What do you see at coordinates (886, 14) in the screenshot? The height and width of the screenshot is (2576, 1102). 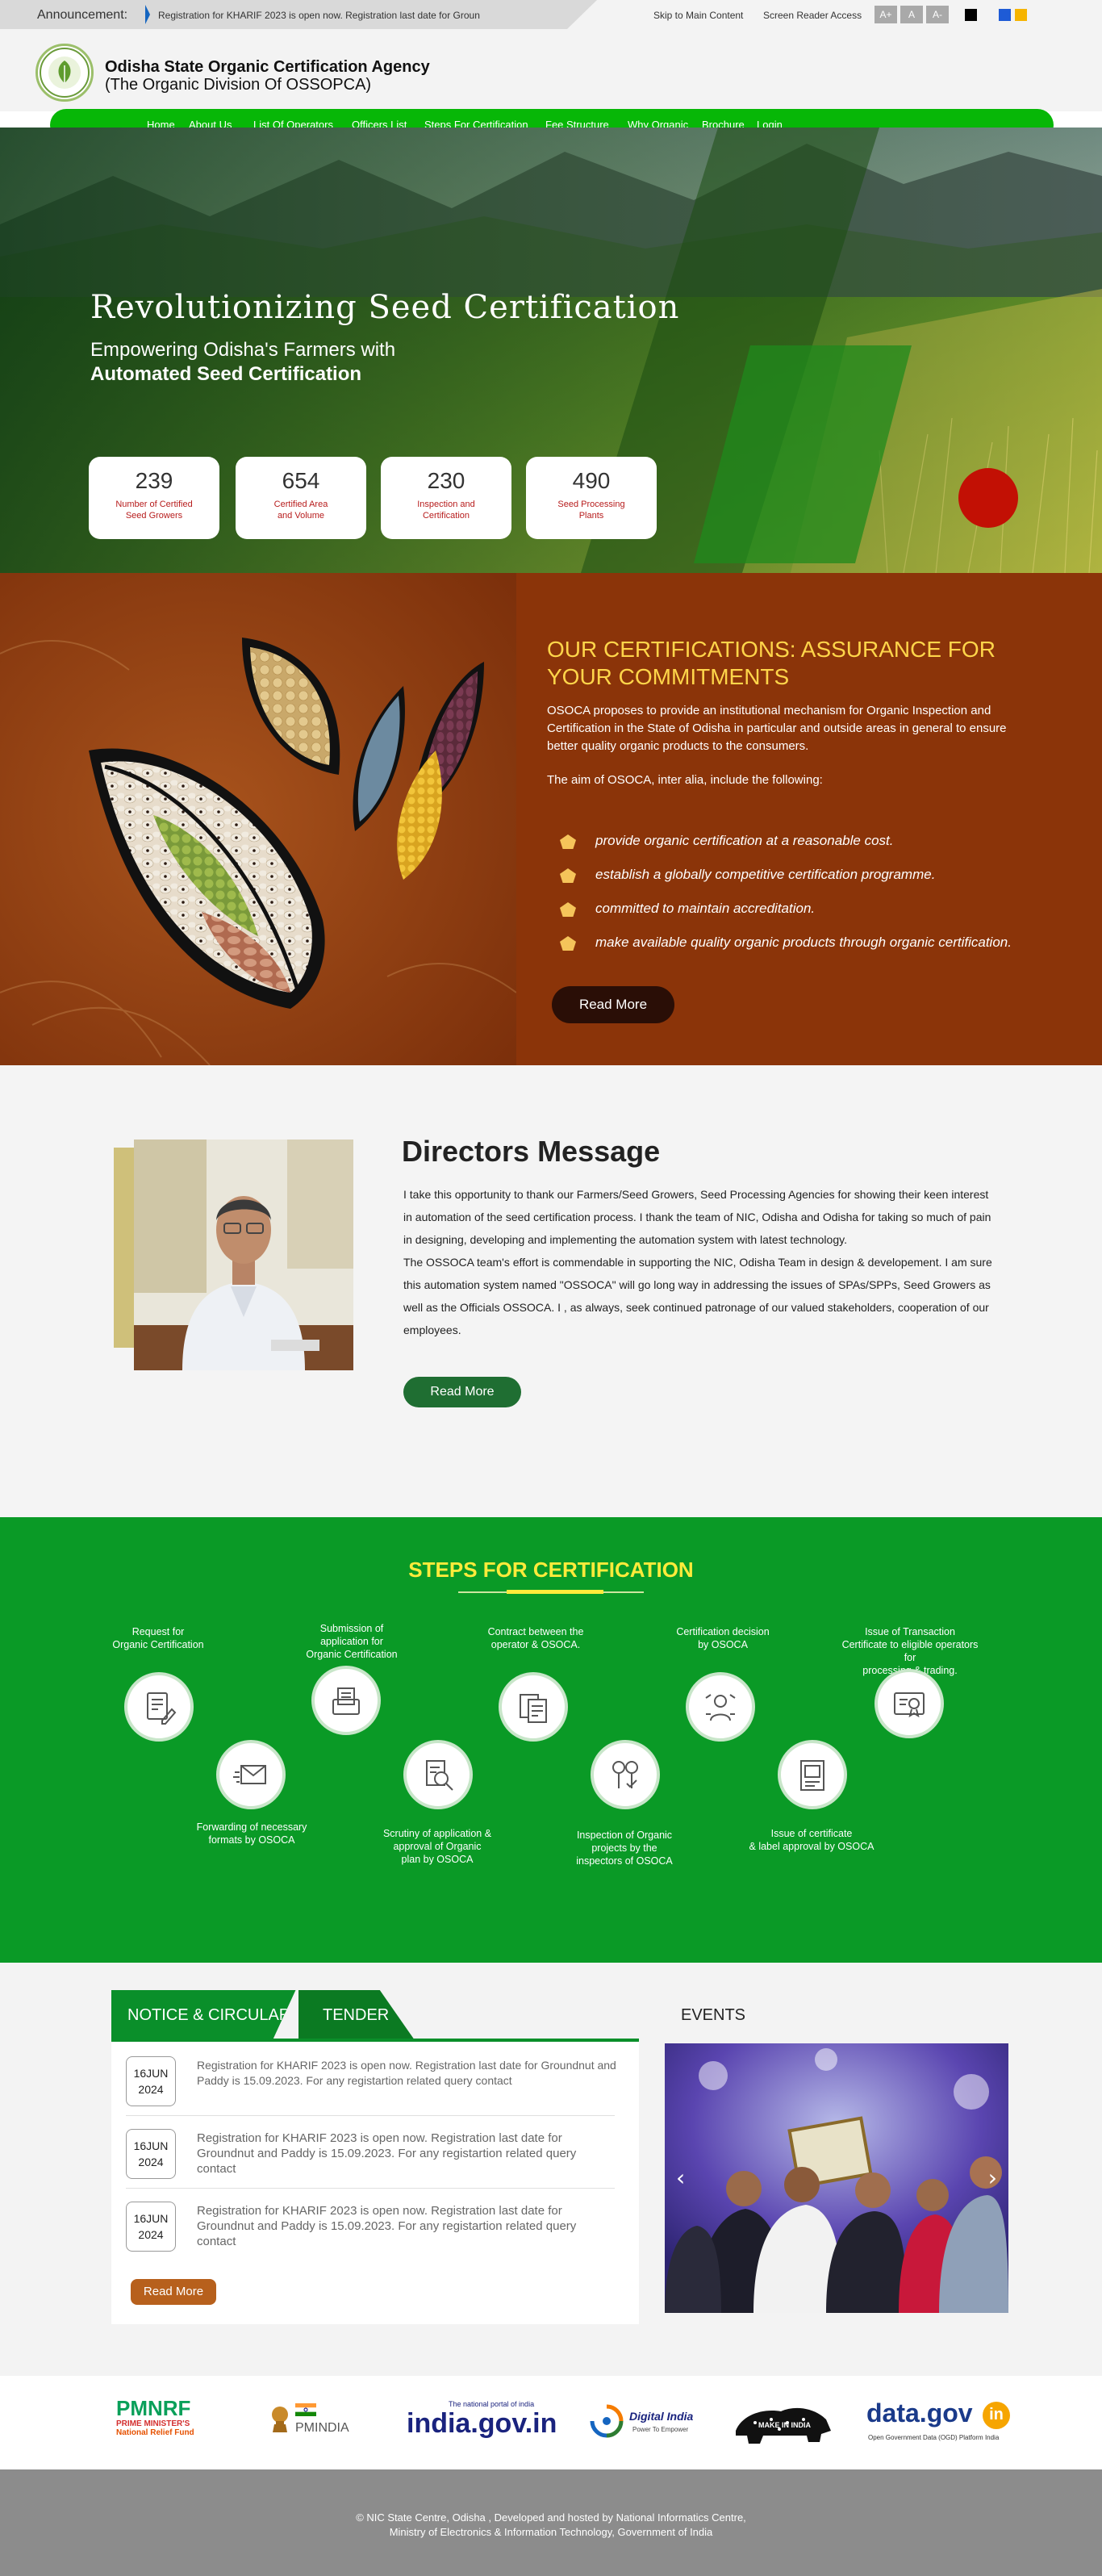 I see `font-increase-button: A+` at bounding box center [886, 14].